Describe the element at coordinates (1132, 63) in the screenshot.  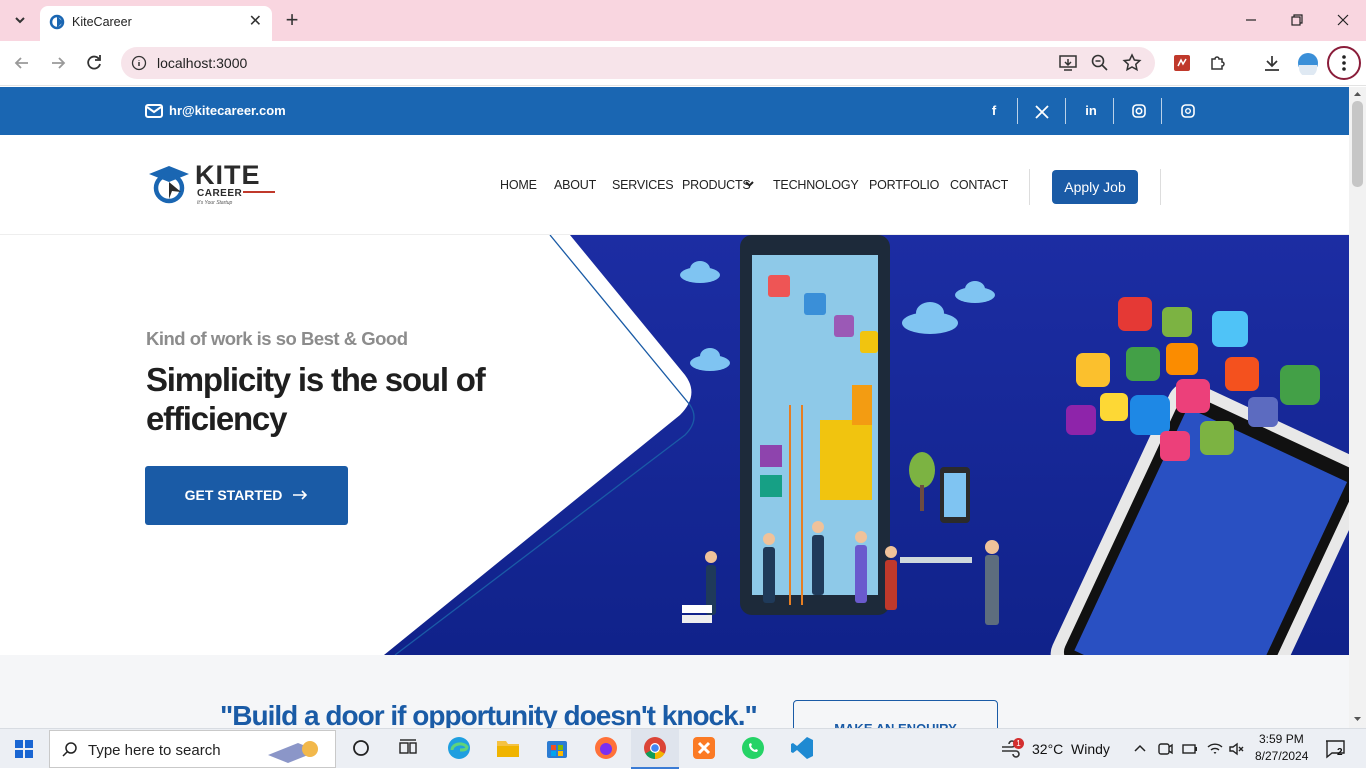
I see `bookmark-star-icon` at that location.